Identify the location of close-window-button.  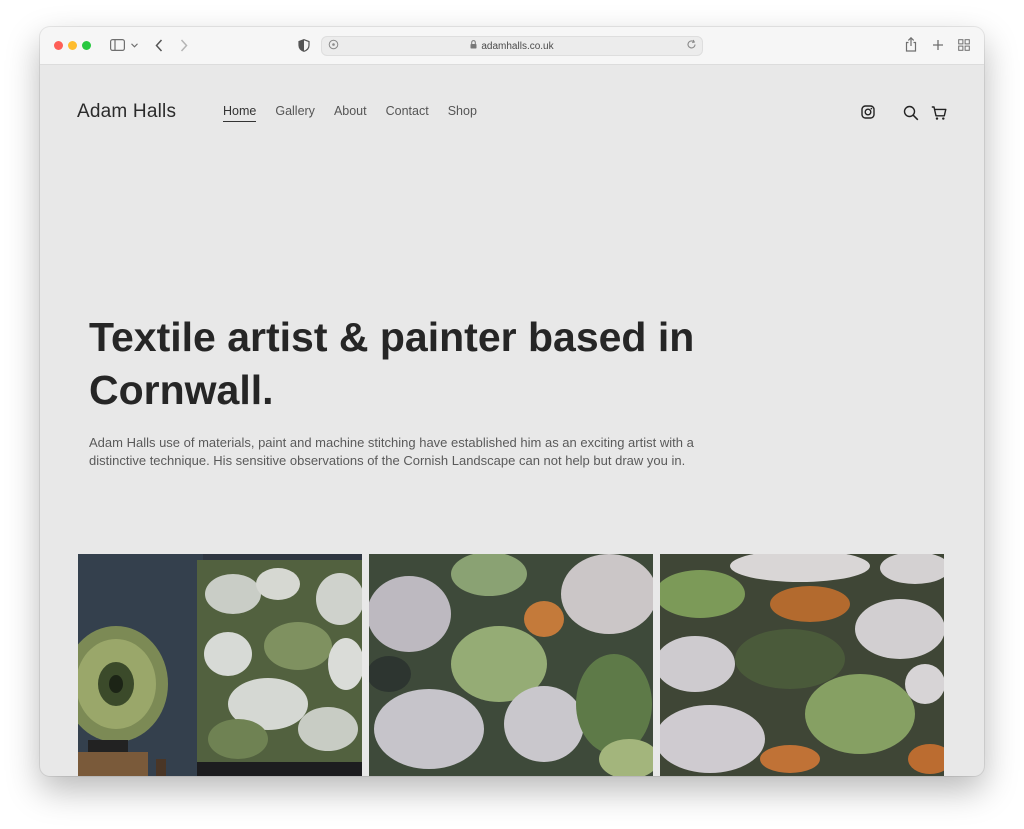
(58, 45).